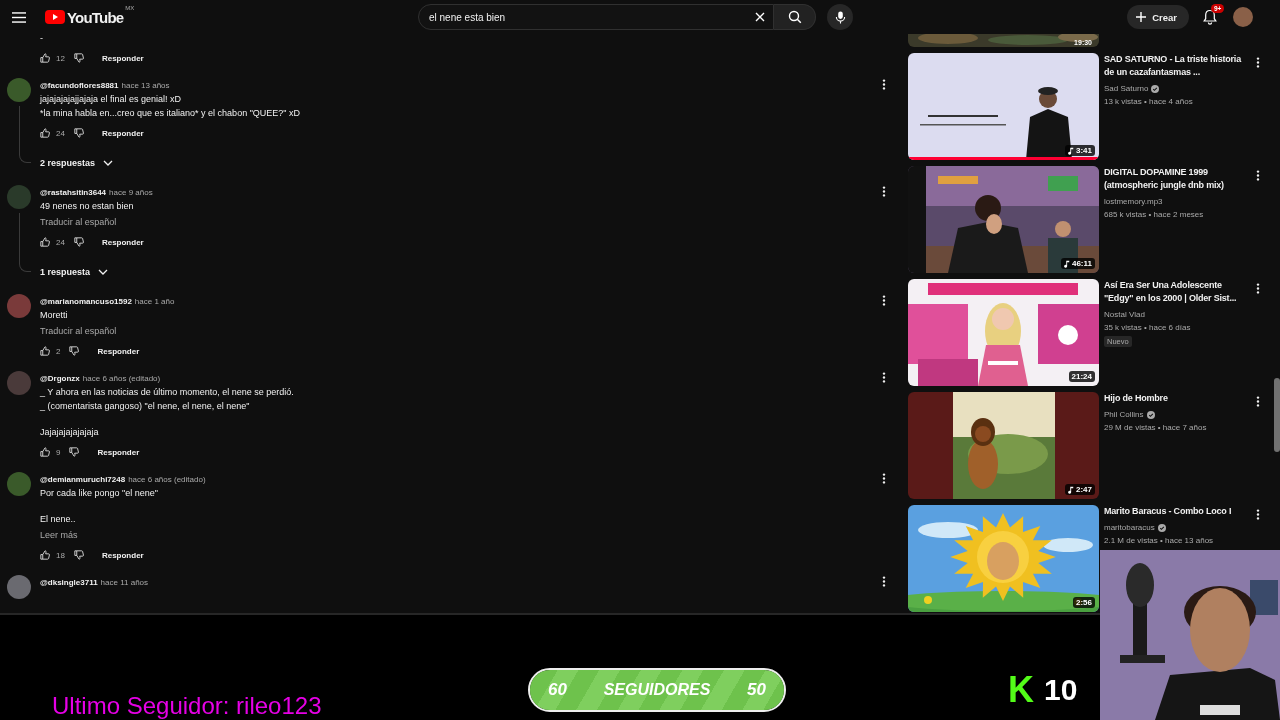 The image size is (1280, 720). I want to click on comment-time: hace 11 años, so click(124, 582).